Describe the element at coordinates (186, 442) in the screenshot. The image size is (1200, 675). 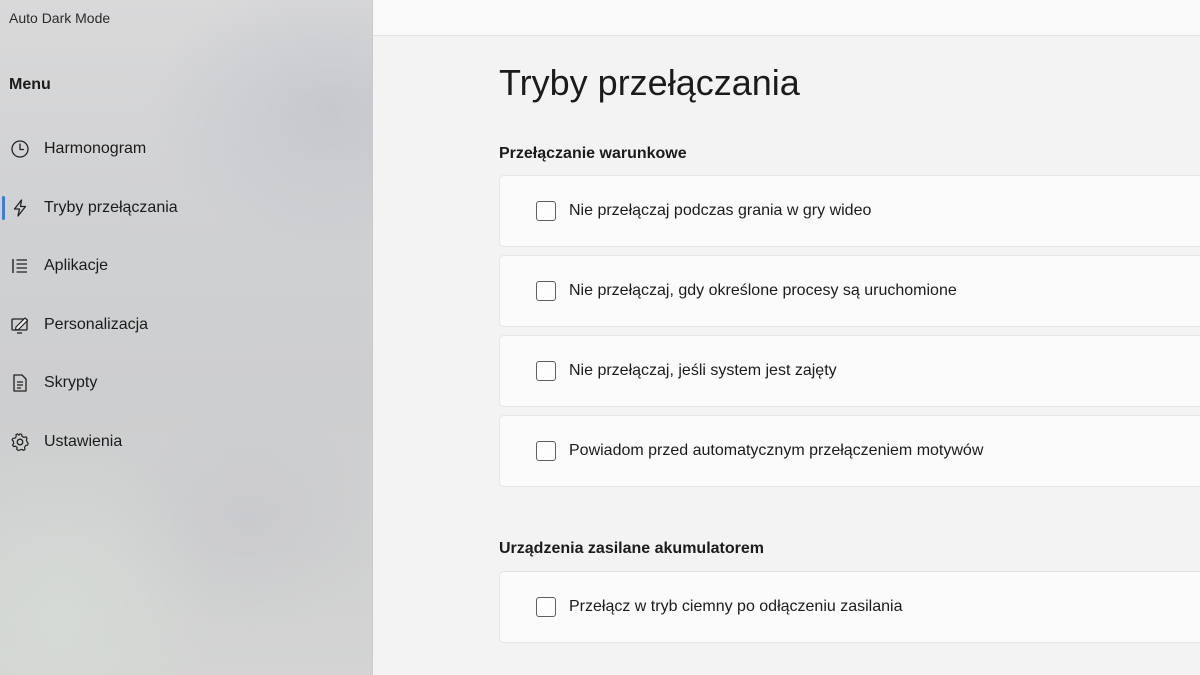
I see `sidebar-item-ustawienia: Ustawienia` at that location.